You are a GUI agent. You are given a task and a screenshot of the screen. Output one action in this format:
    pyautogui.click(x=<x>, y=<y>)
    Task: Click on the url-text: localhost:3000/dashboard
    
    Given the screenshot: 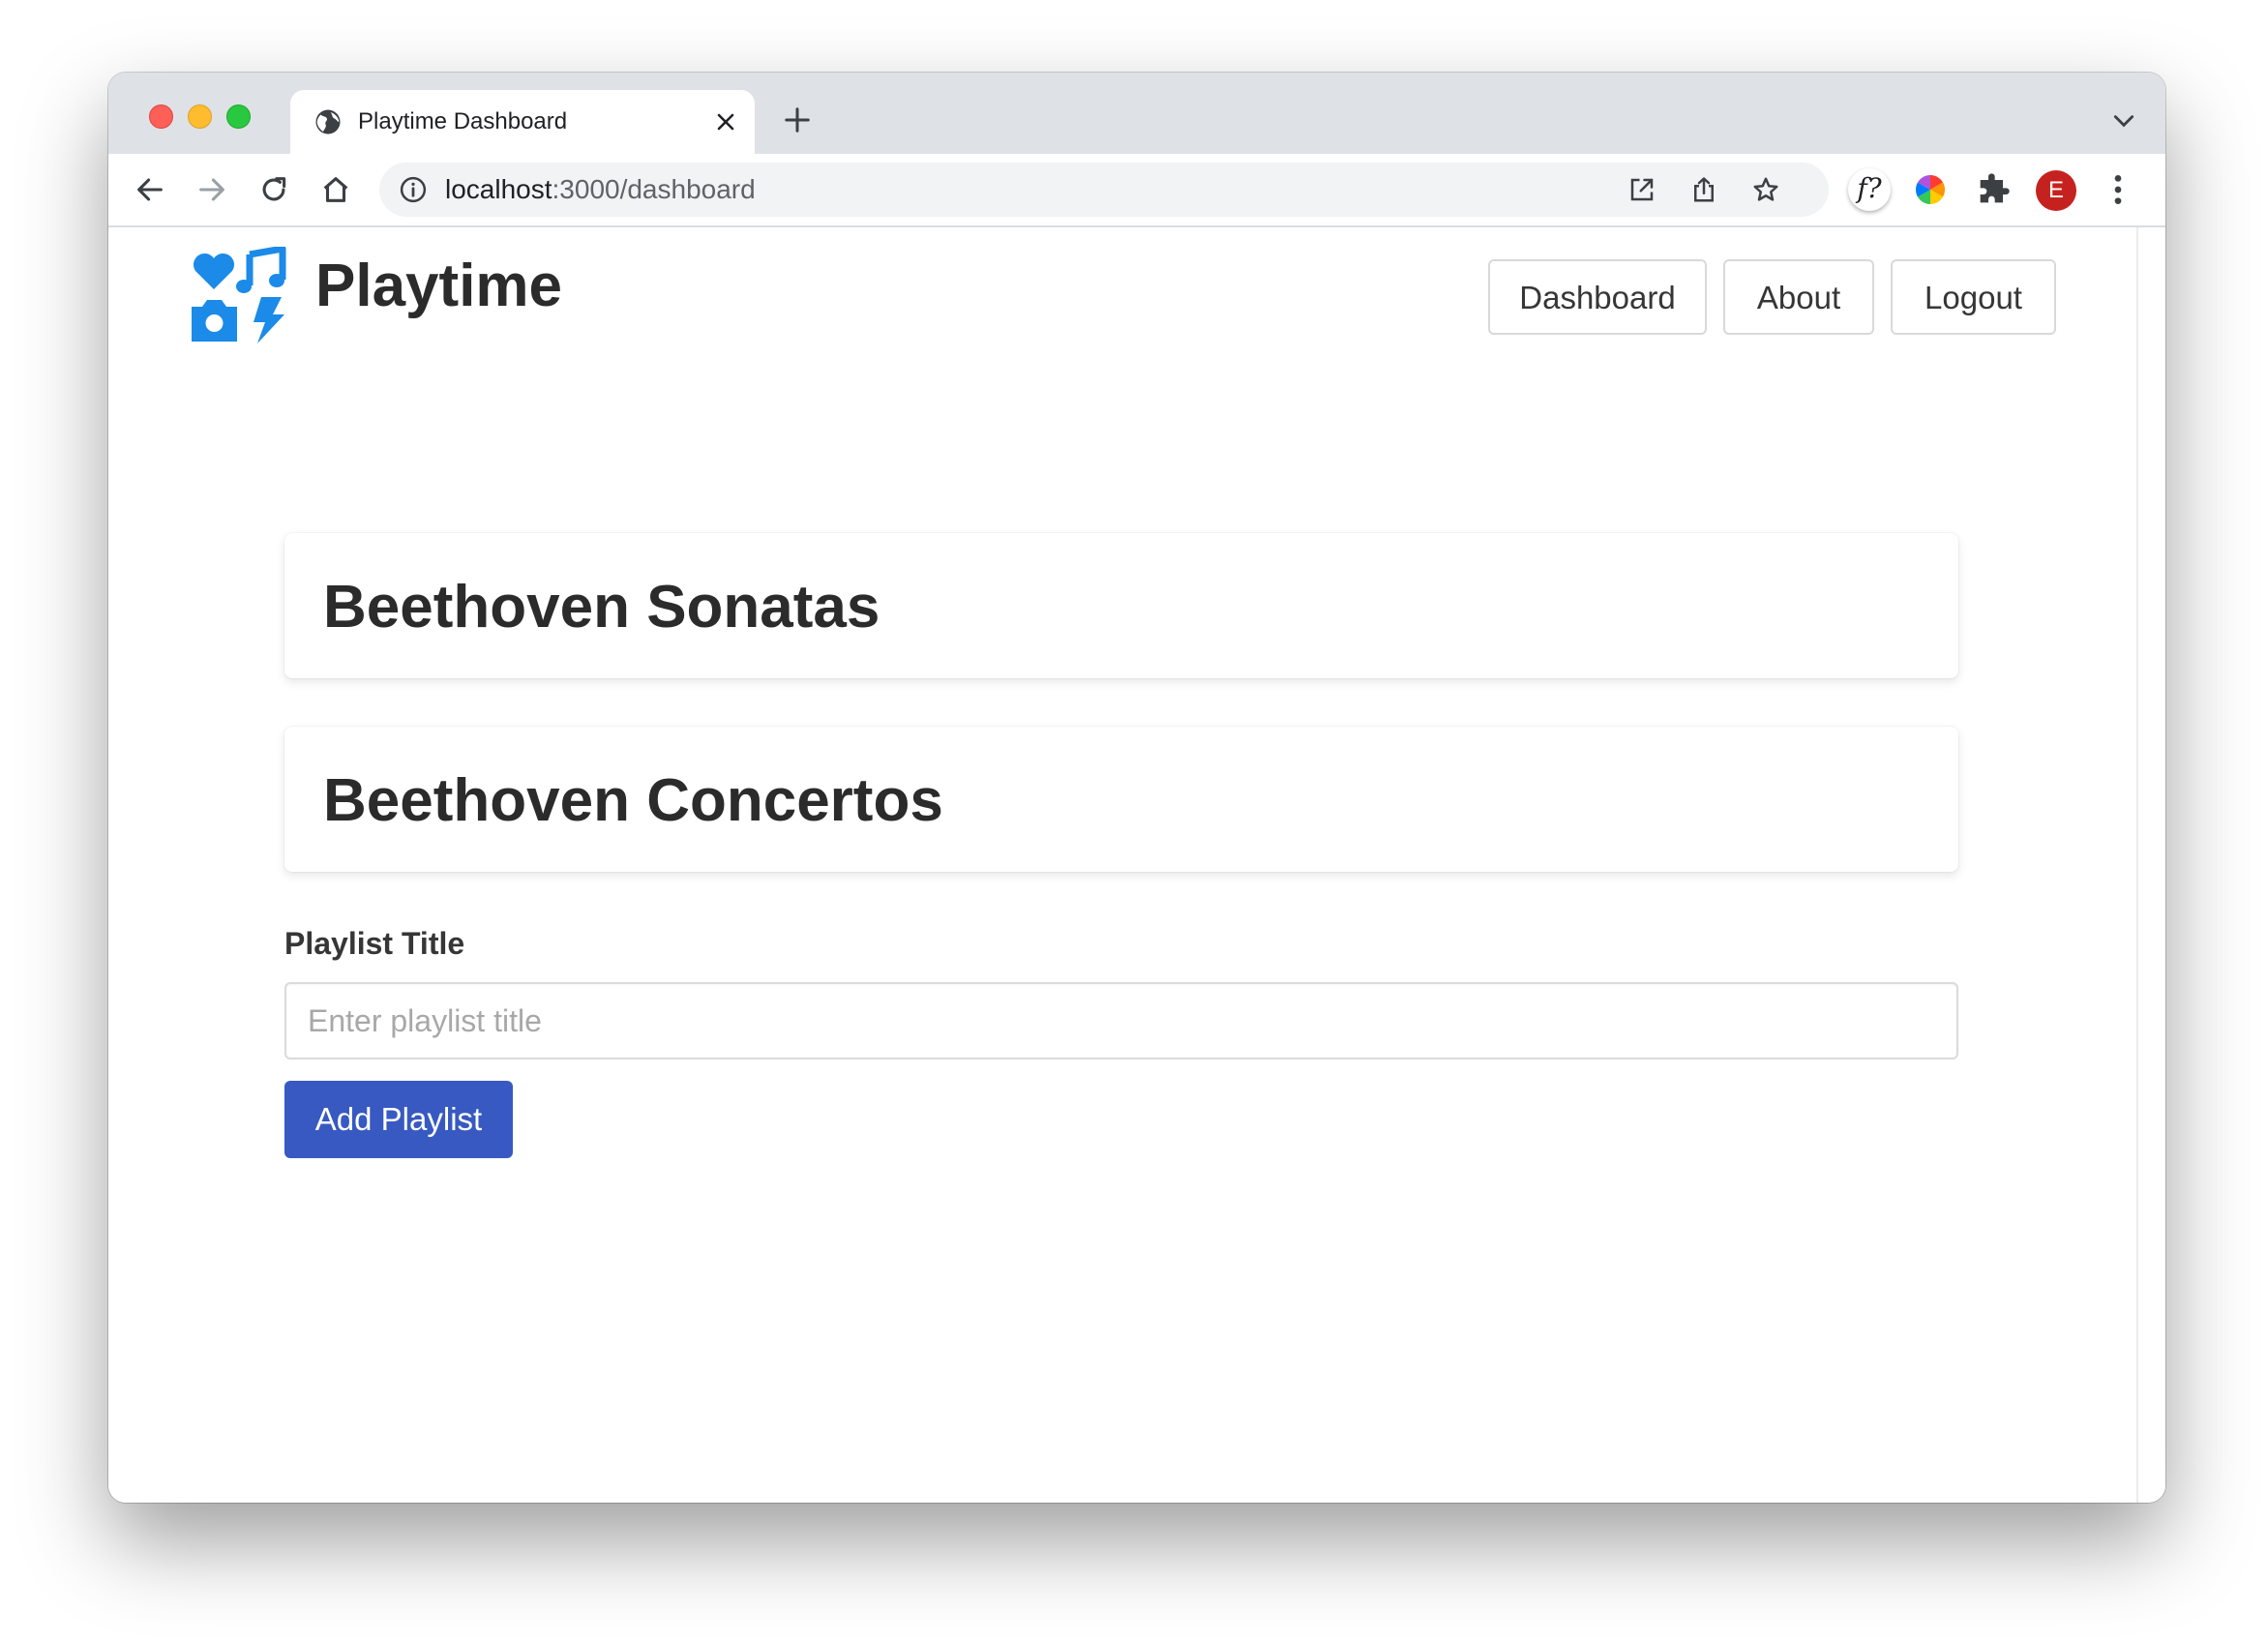 What is the action you would take?
    pyautogui.click(x=600, y=189)
    